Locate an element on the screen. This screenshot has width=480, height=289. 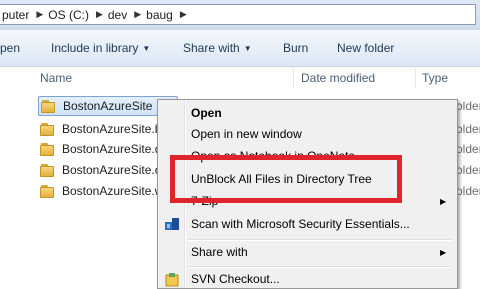
share-with-button: Share with ▼ is located at coordinates (217, 48).